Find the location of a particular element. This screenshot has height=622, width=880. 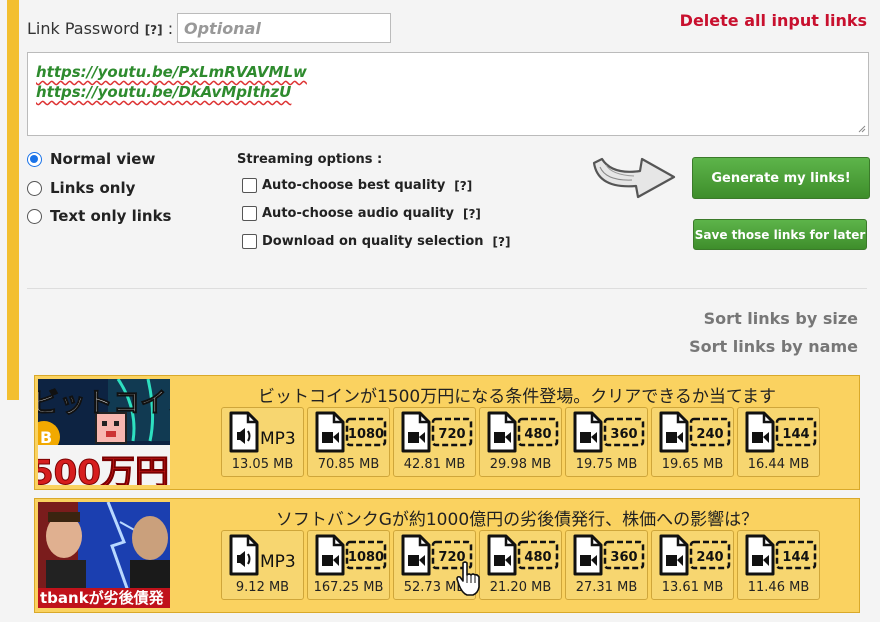

format-720-button: 720 42.81 MB is located at coordinates (434, 442).